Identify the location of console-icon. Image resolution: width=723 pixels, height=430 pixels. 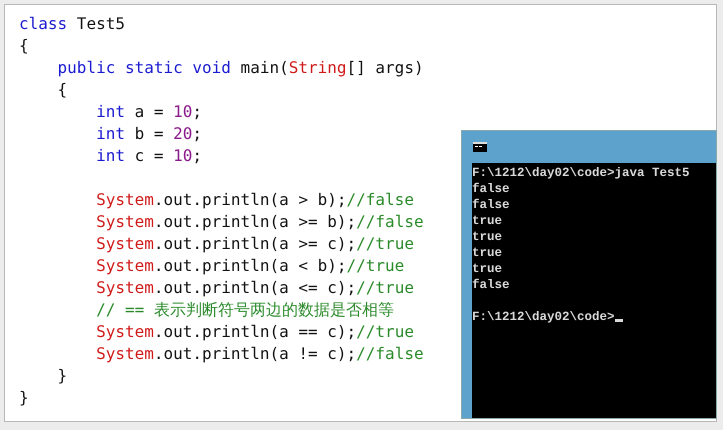
(480, 147).